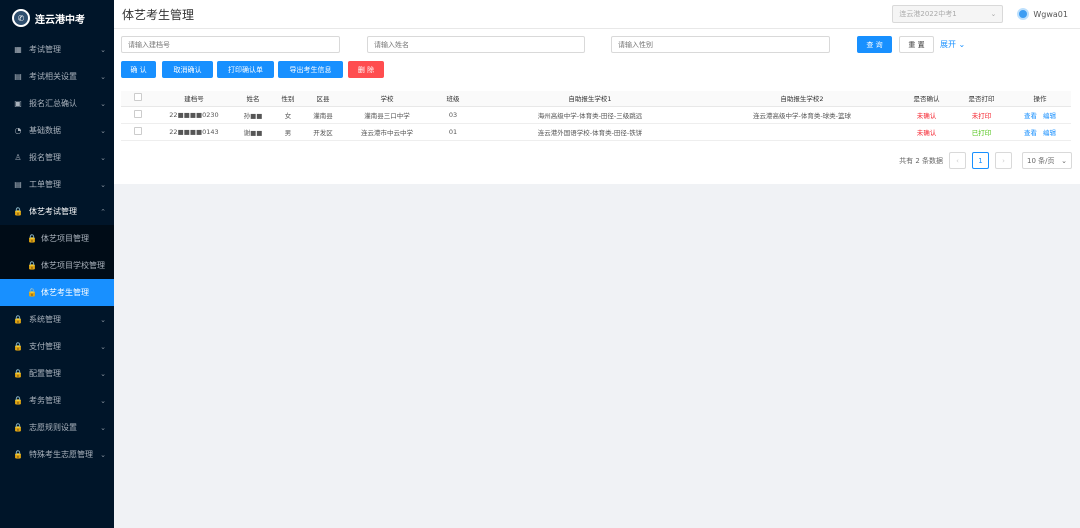 The width and height of the screenshot is (1080, 528). Describe the element at coordinates (476, 44) in the screenshot. I see `name-input` at that location.